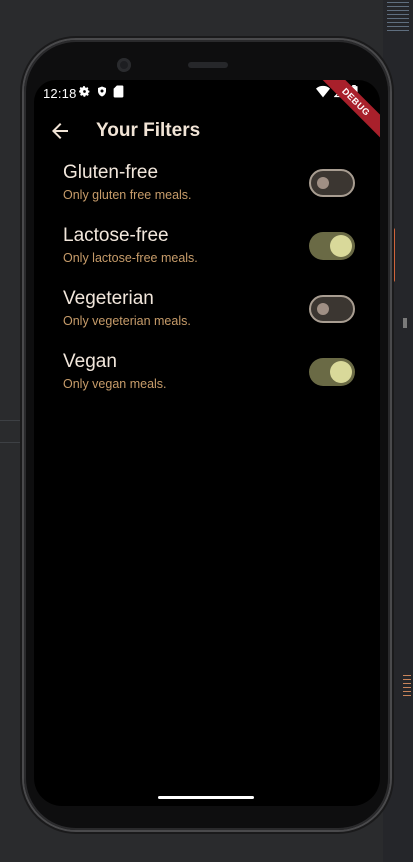 The height and width of the screenshot is (862, 413). Describe the element at coordinates (332, 309) in the screenshot. I see `vegeterian-switch` at that location.